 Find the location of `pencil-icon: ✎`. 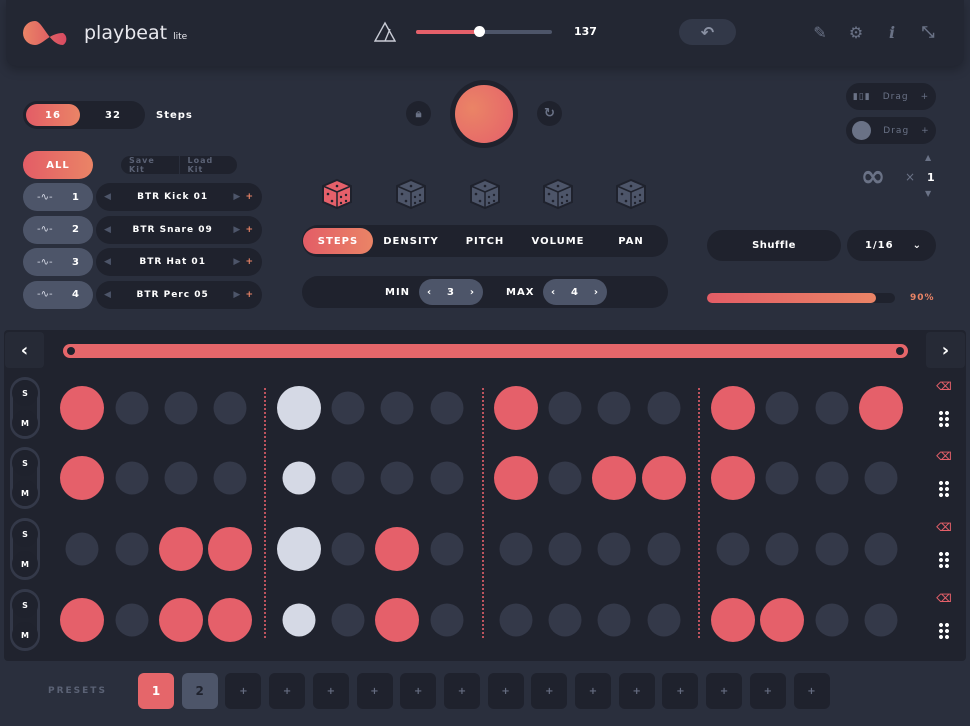

pencil-icon: ✎ is located at coordinates (820, 32).